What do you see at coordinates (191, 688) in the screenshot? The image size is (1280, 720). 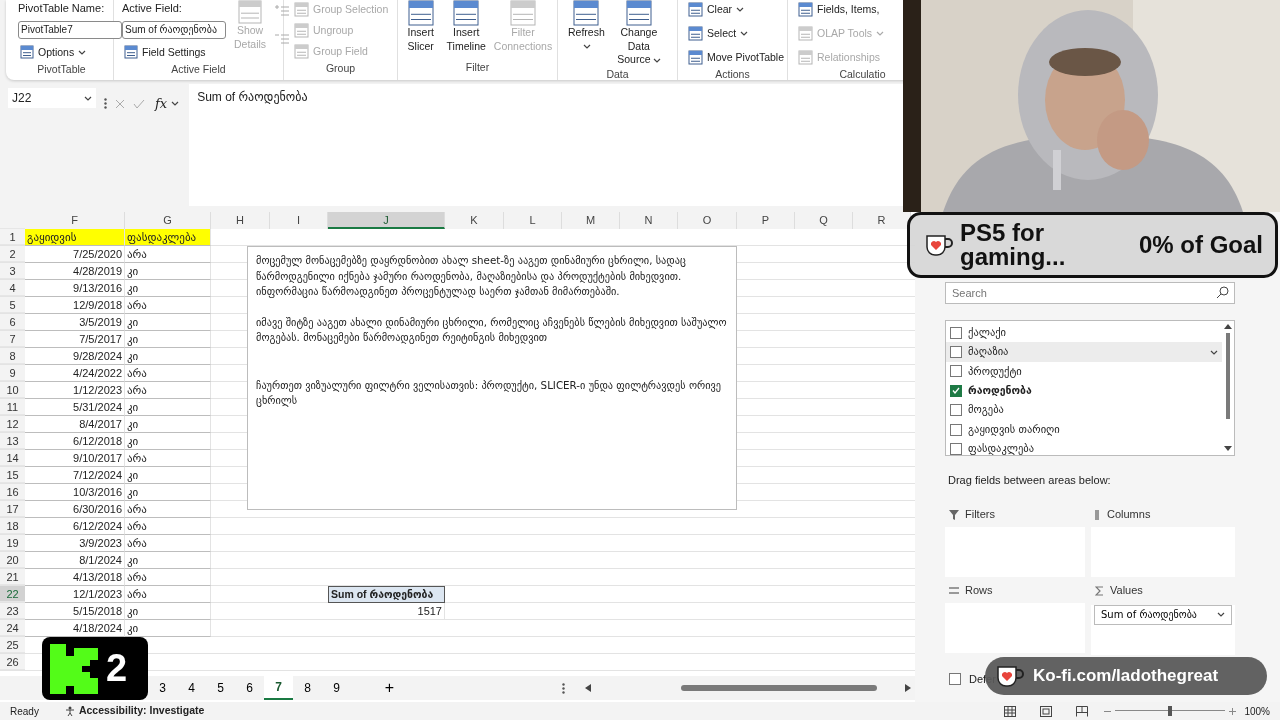 I see `sheet-tab: 4` at bounding box center [191, 688].